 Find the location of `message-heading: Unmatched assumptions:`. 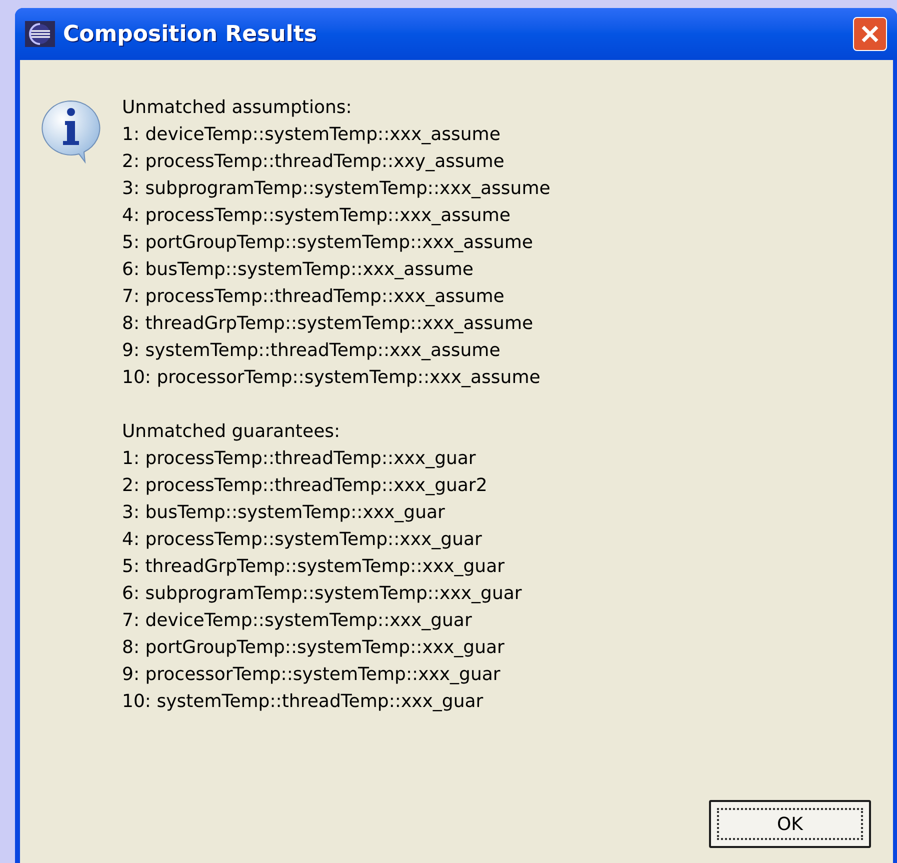

message-heading: Unmatched assumptions: is located at coordinates (237, 108).